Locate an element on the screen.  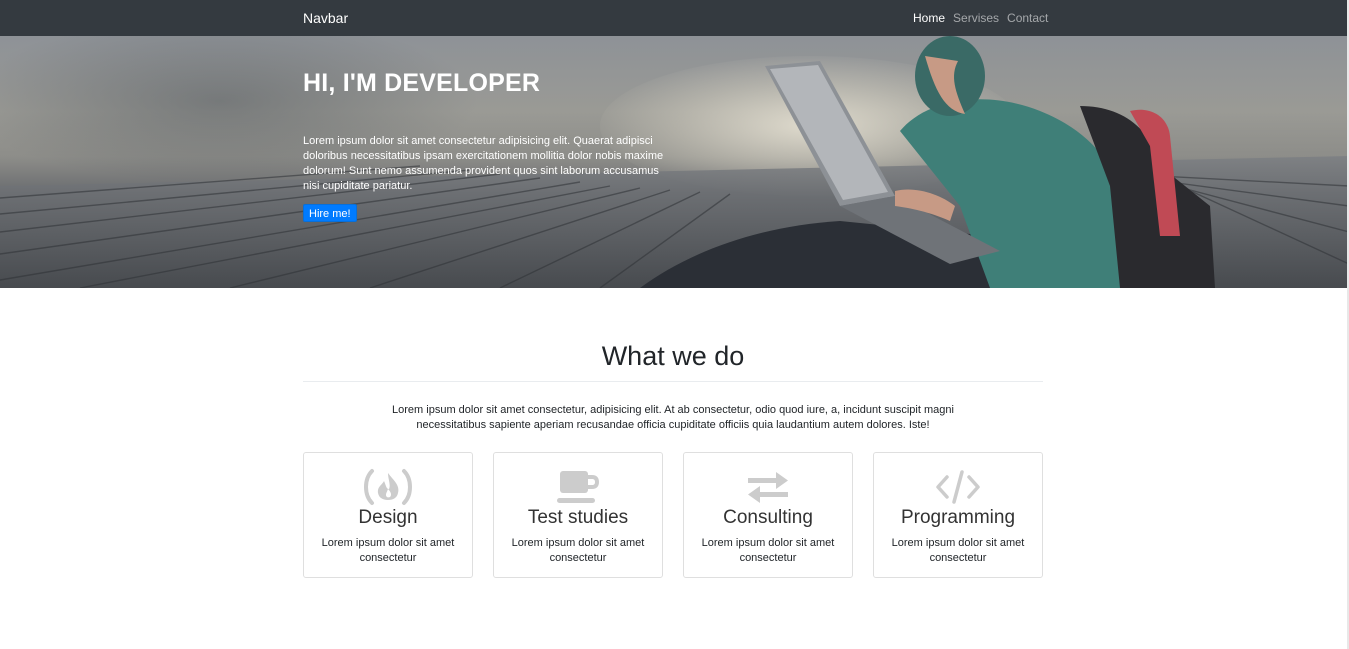
card-title: Programming is located at coordinates (958, 517).